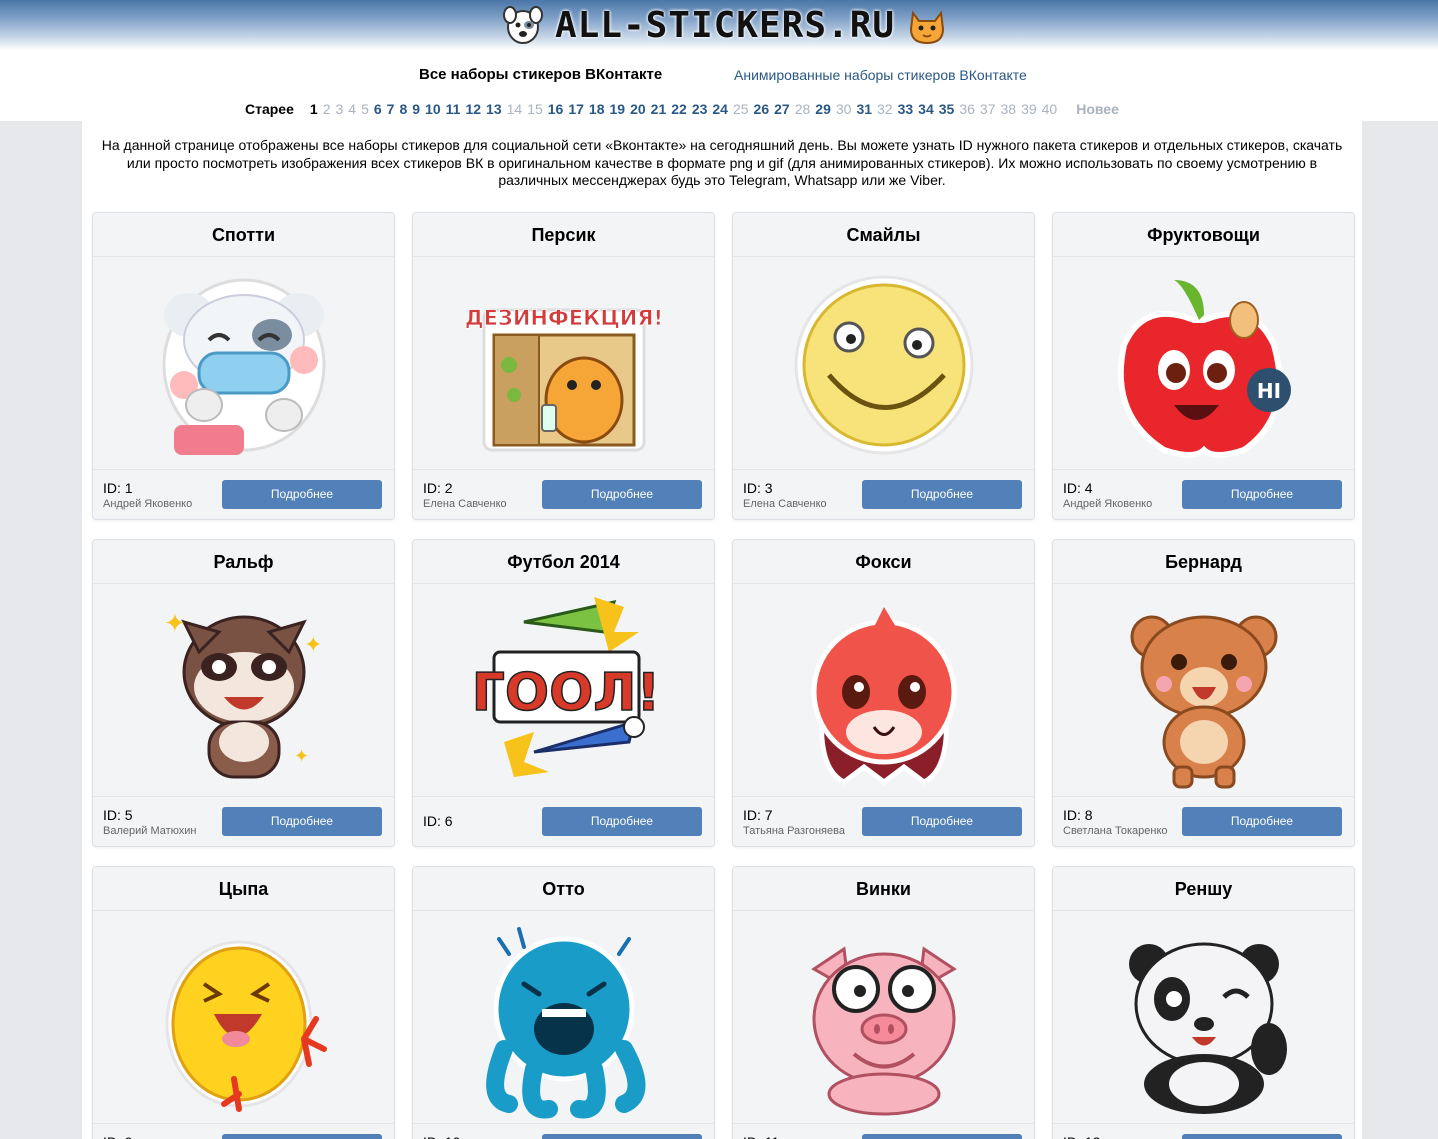  I want to click on pagination-page: 13, so click(494, 109).